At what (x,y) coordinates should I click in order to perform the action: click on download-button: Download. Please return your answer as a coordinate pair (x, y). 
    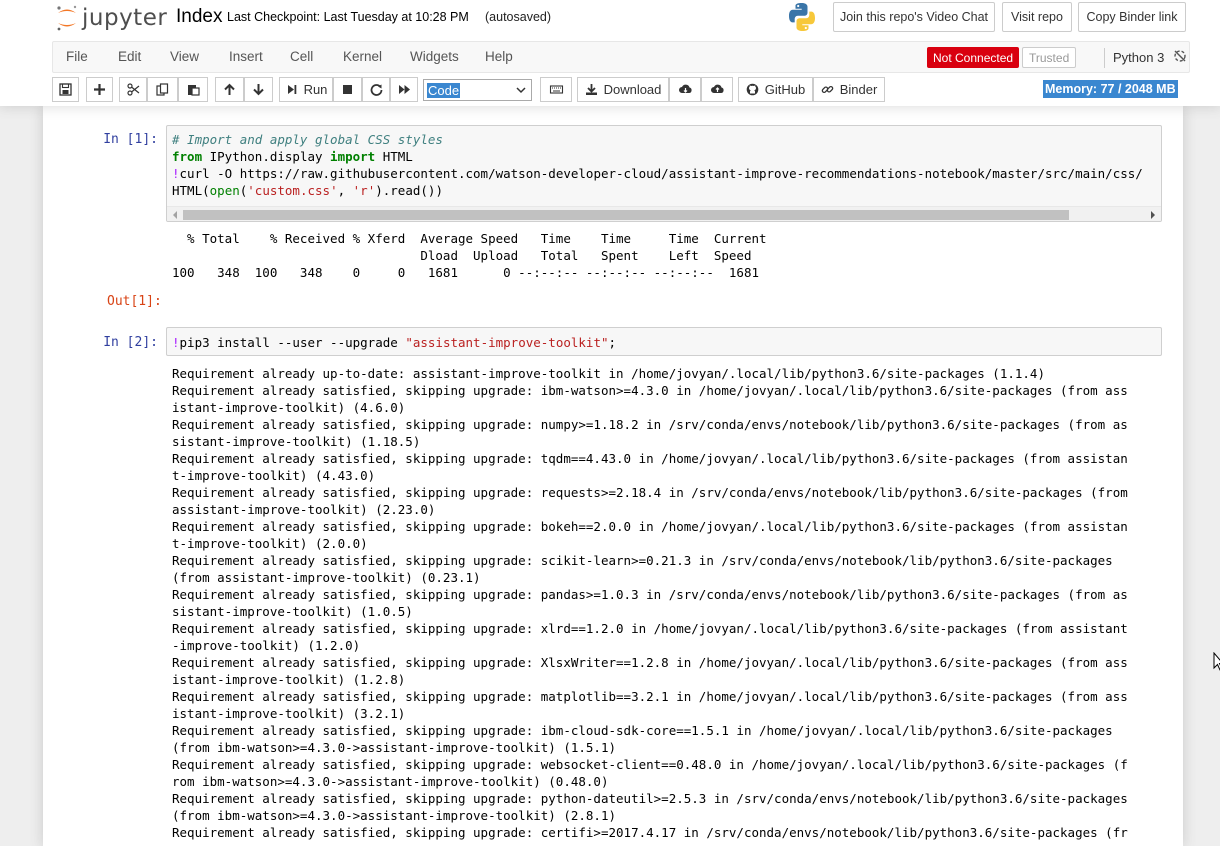
    Looking at the image, I should click on (623, 89).